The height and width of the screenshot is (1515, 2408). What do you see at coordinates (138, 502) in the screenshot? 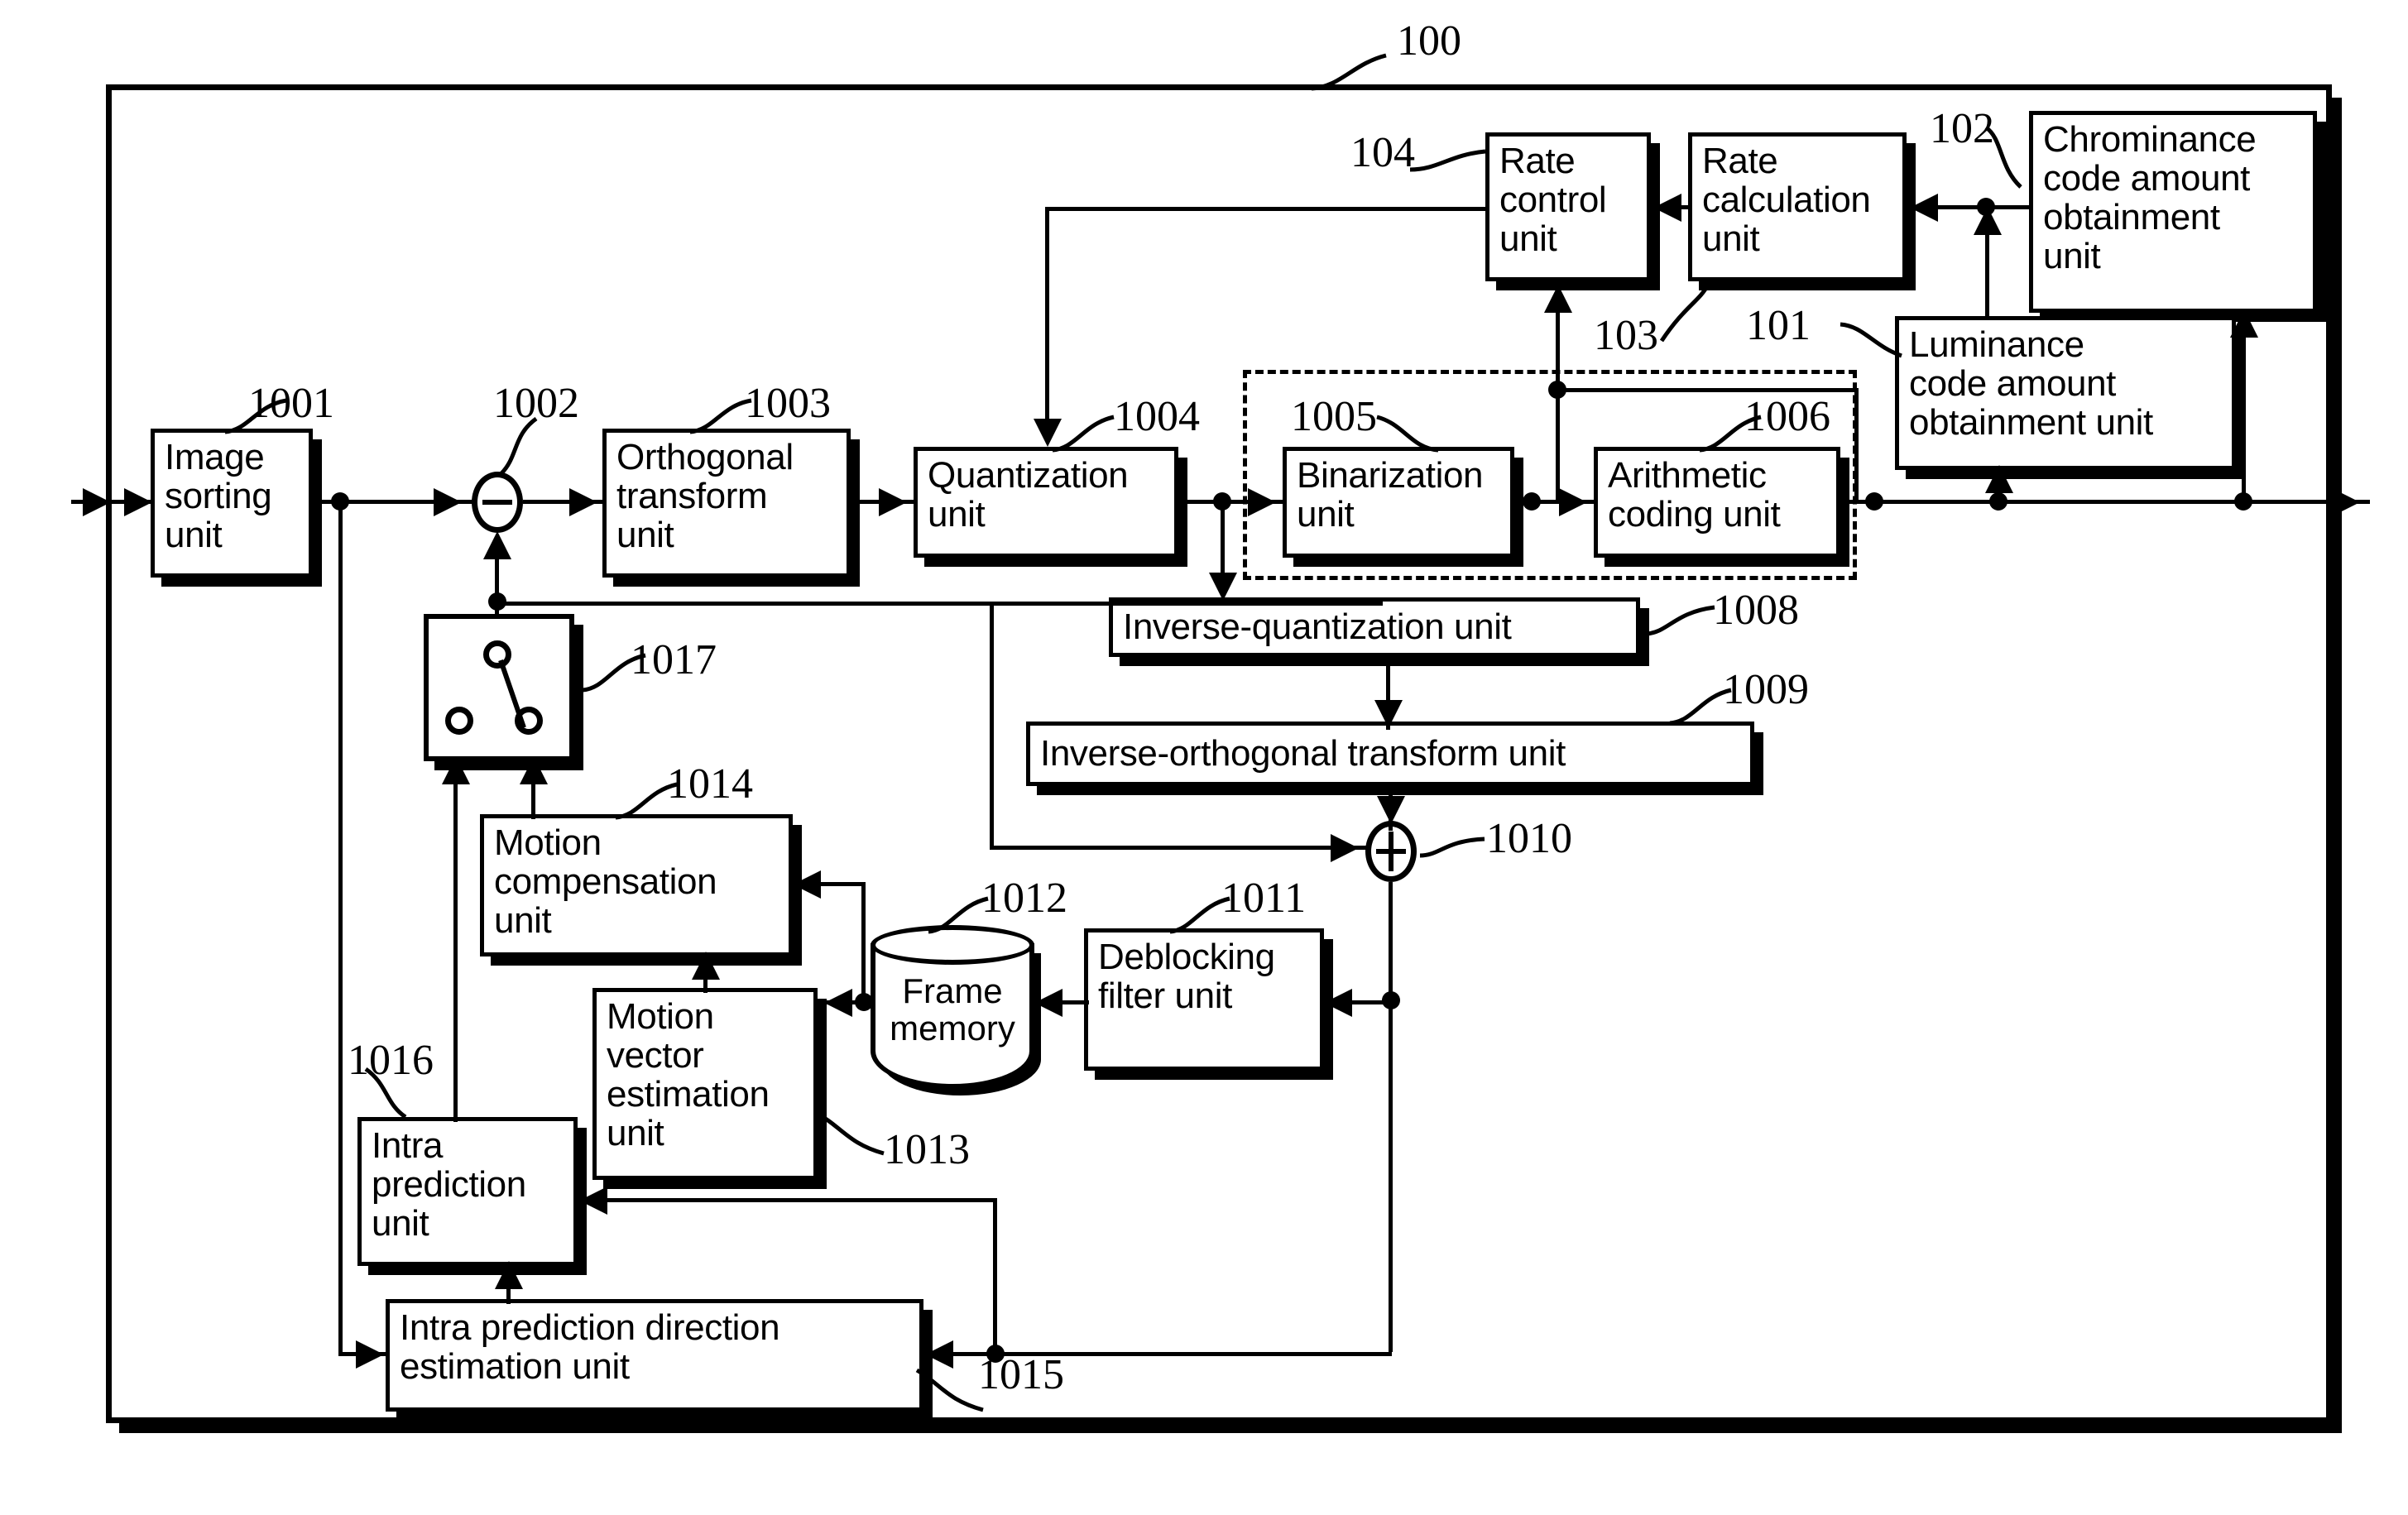
I see `arrowhead-input-block` at bounding box center [138, 502].